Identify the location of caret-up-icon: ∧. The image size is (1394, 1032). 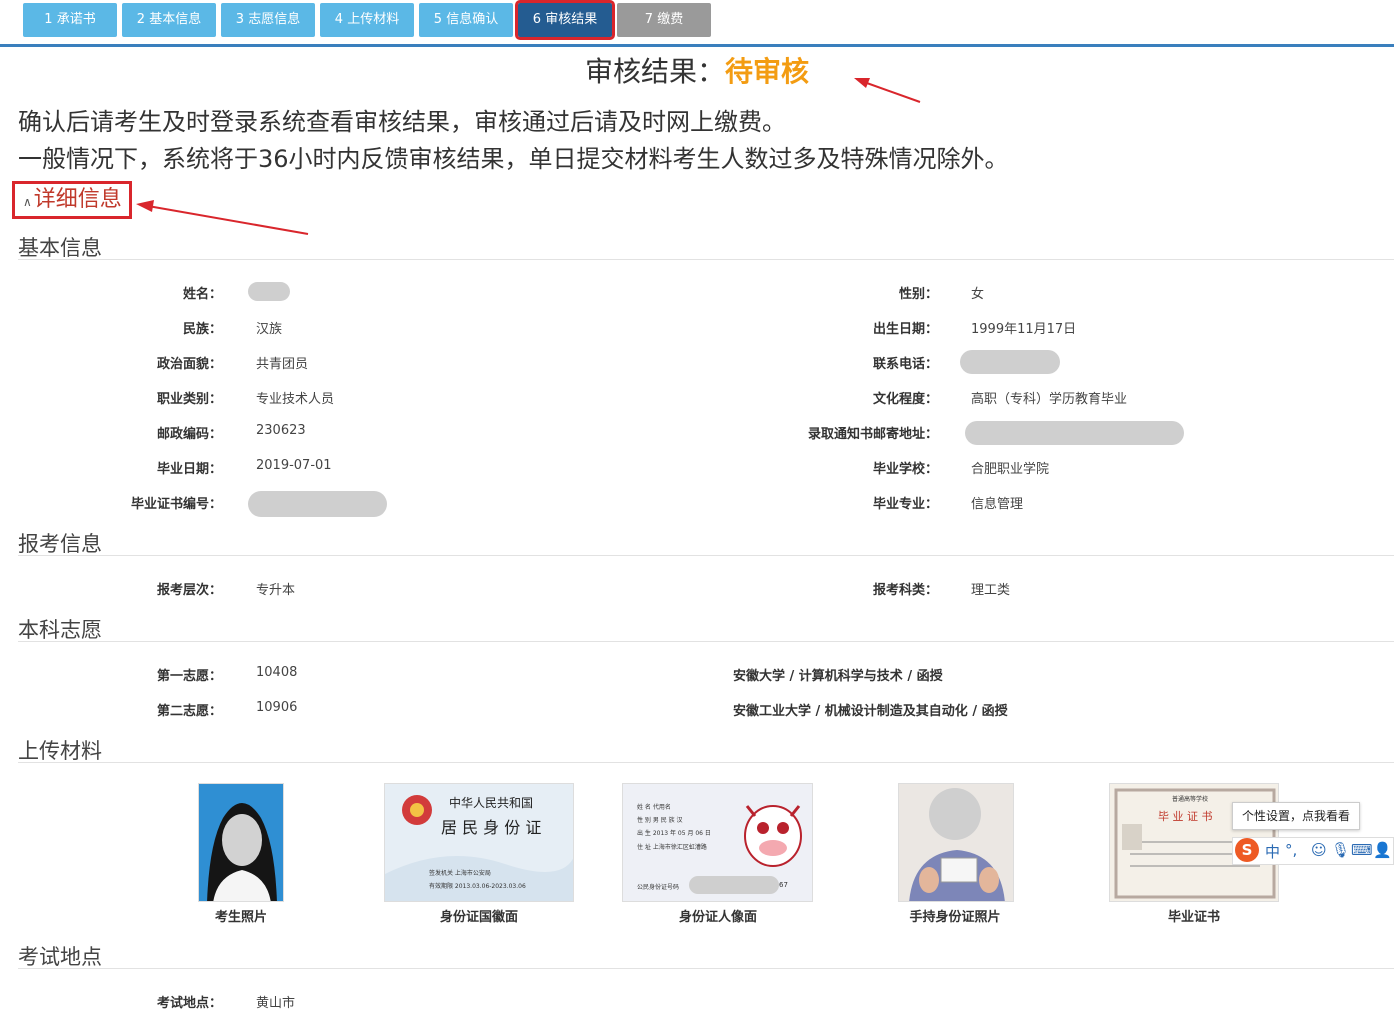
(27, 202).